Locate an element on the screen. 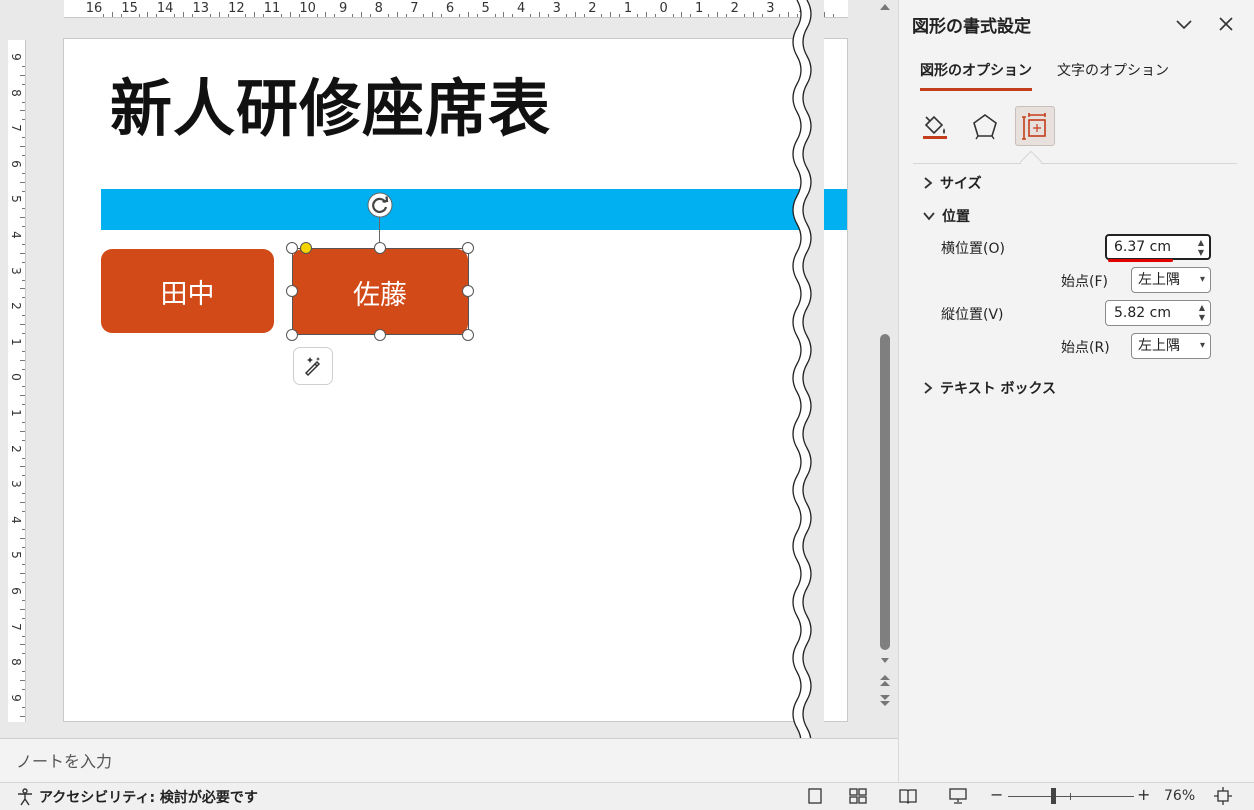  chevron-down-icon is located at coordinates (929, 216).